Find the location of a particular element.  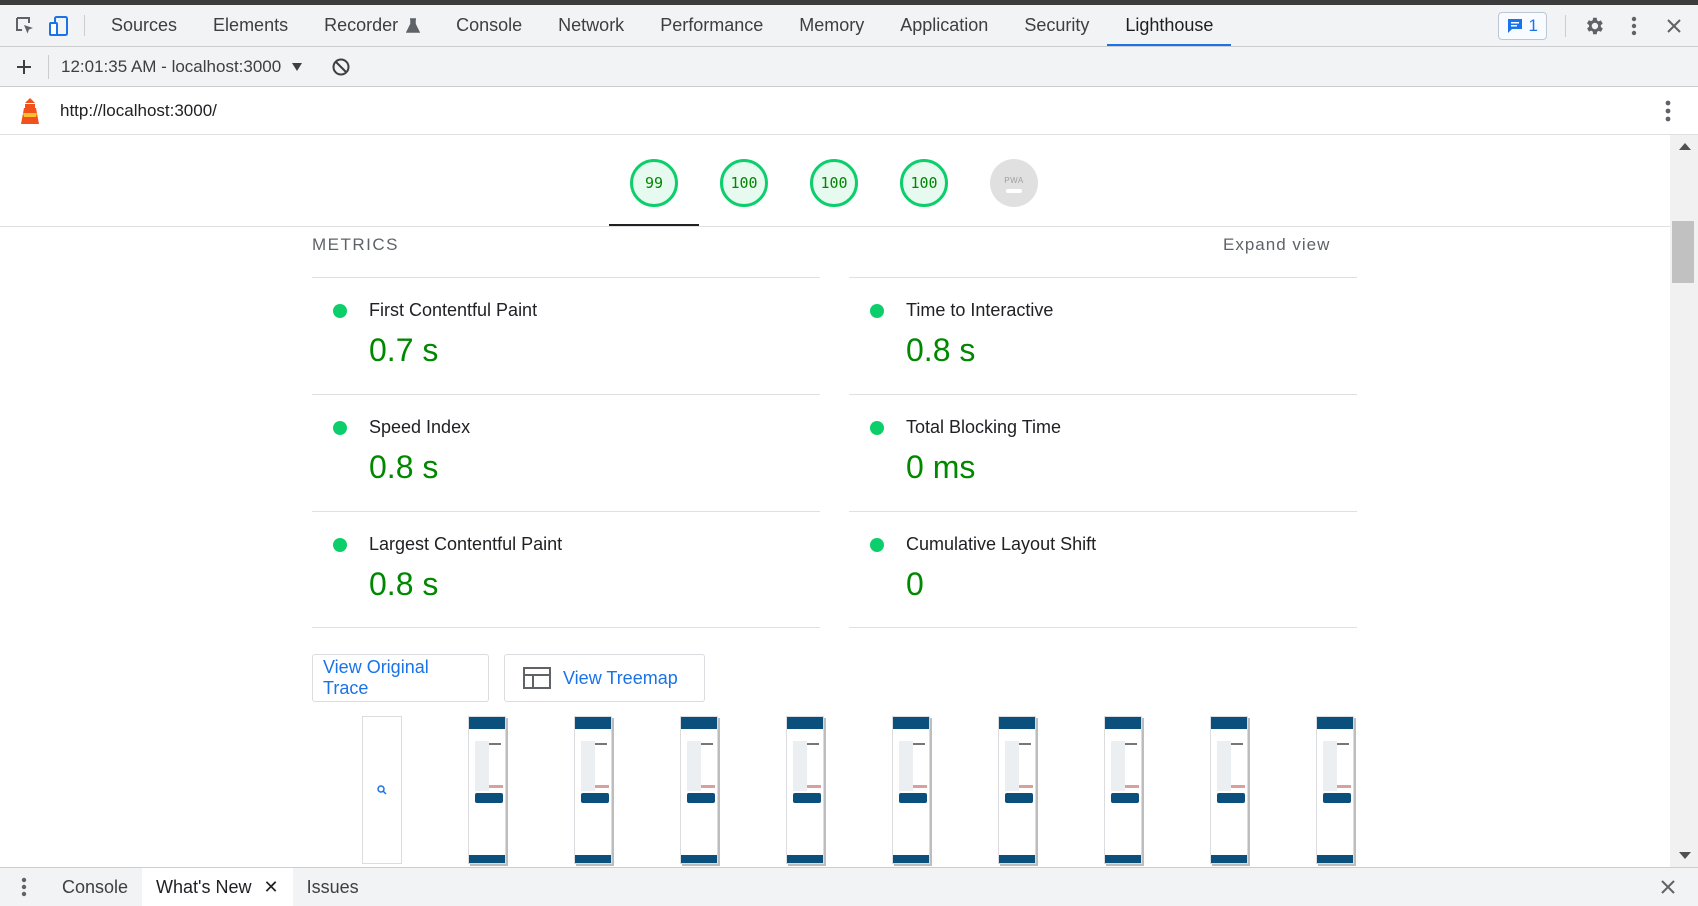

report-selector: 12:01:35 AM - localhost:3000 is located at coordinates (181, 66).